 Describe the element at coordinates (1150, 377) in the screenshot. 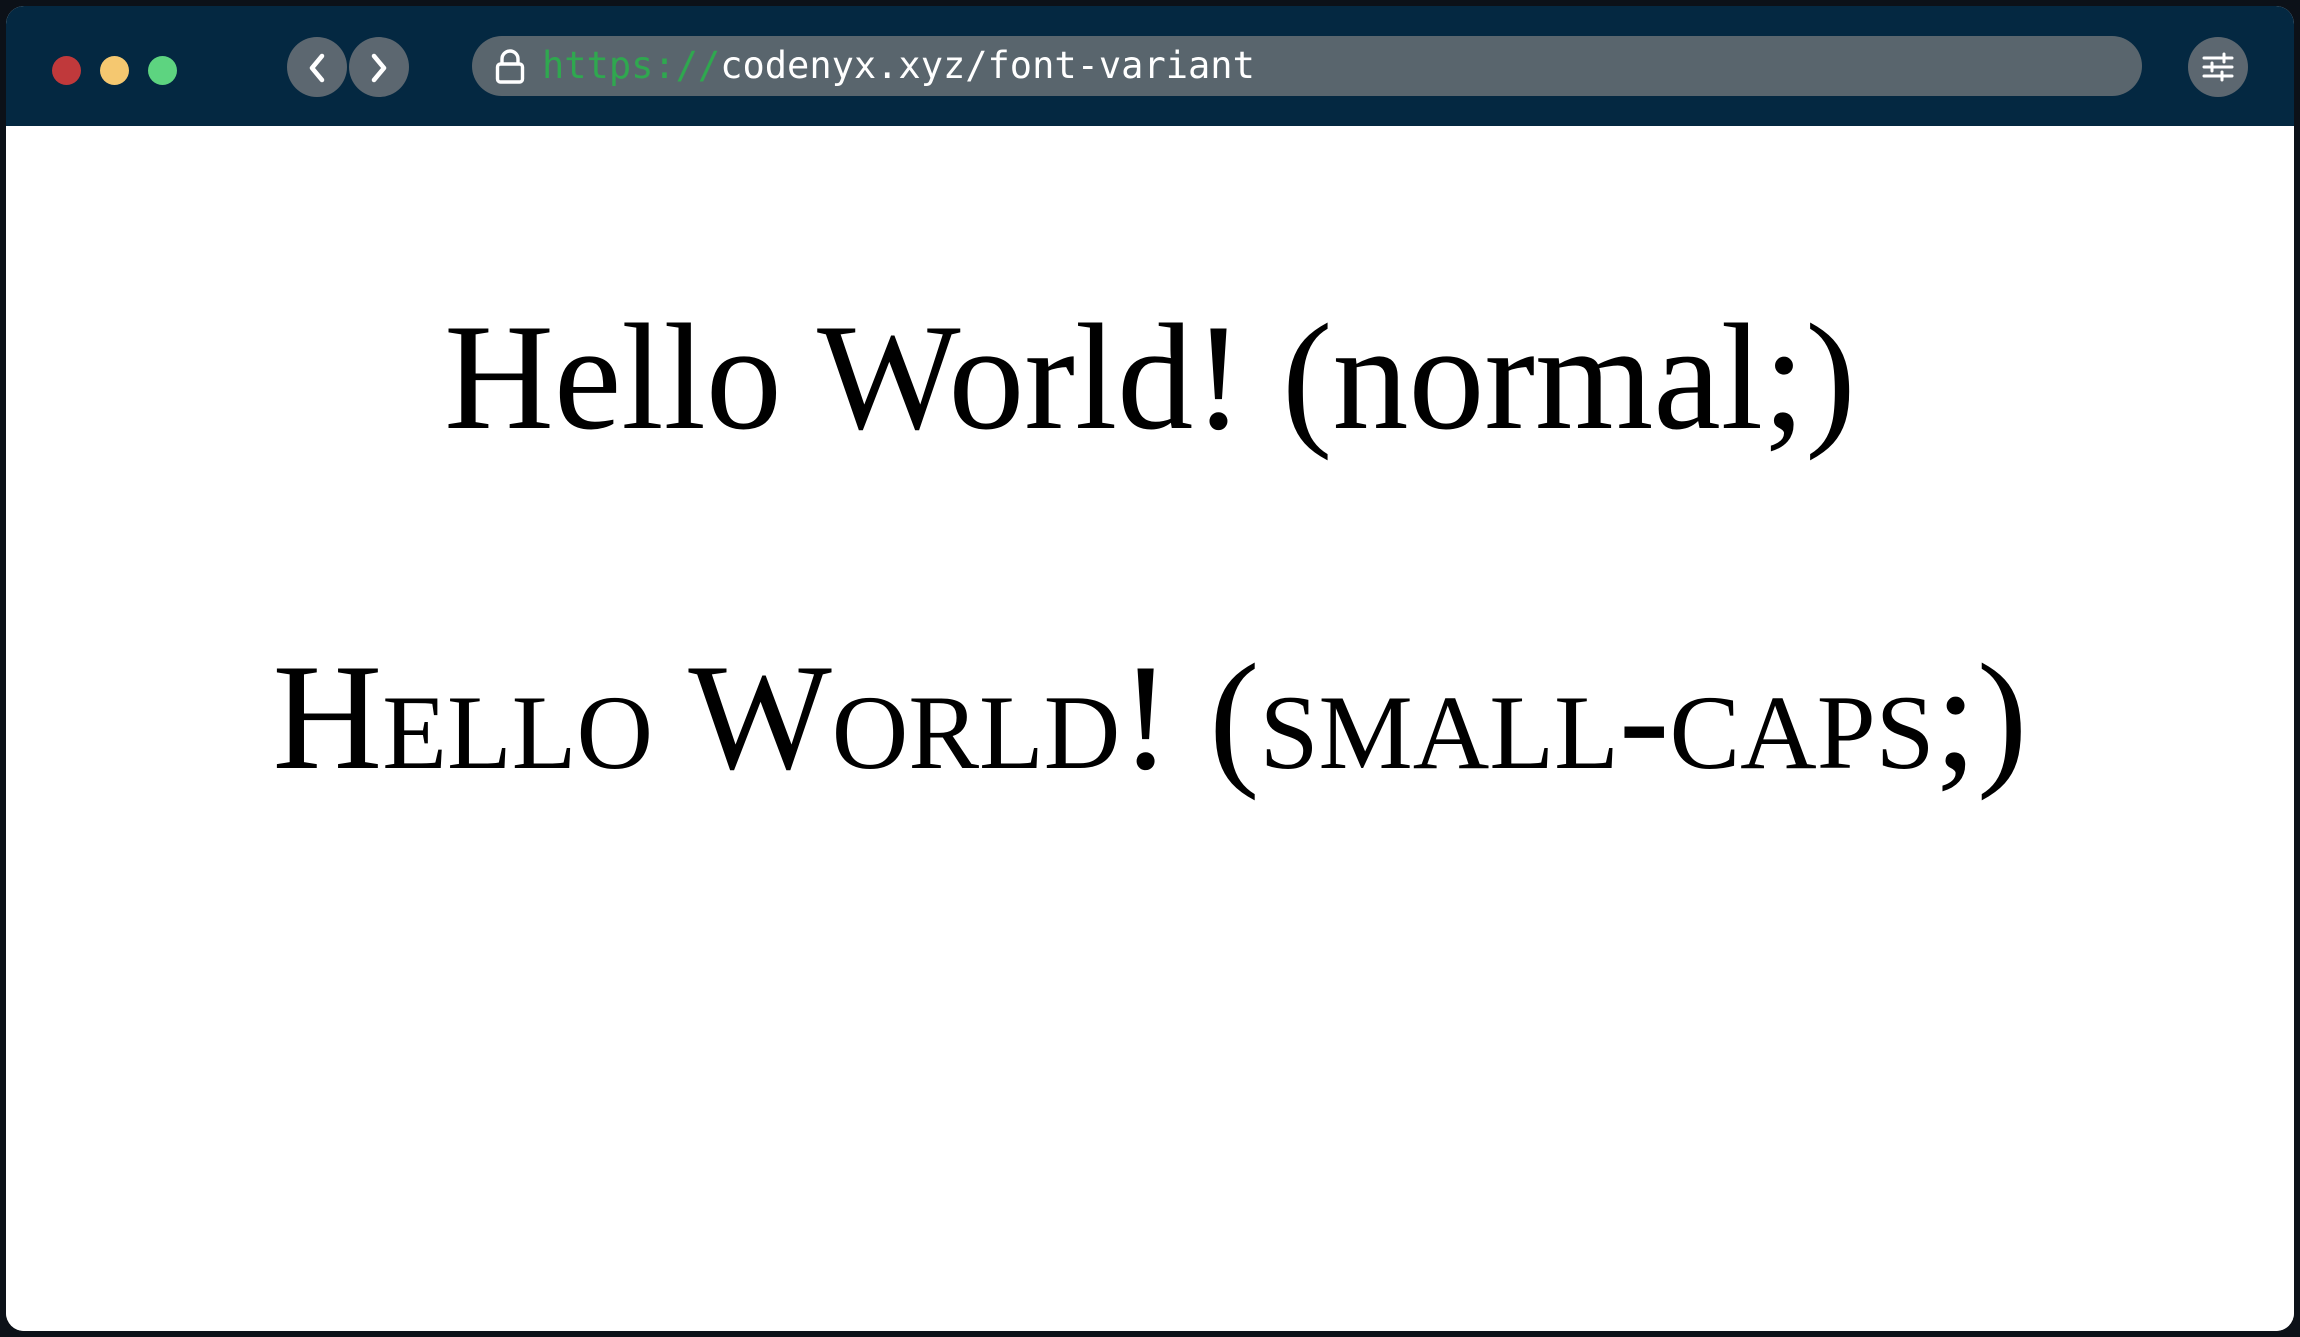

I see `text-normal-variant: Hello World! (normal;)` at that location.